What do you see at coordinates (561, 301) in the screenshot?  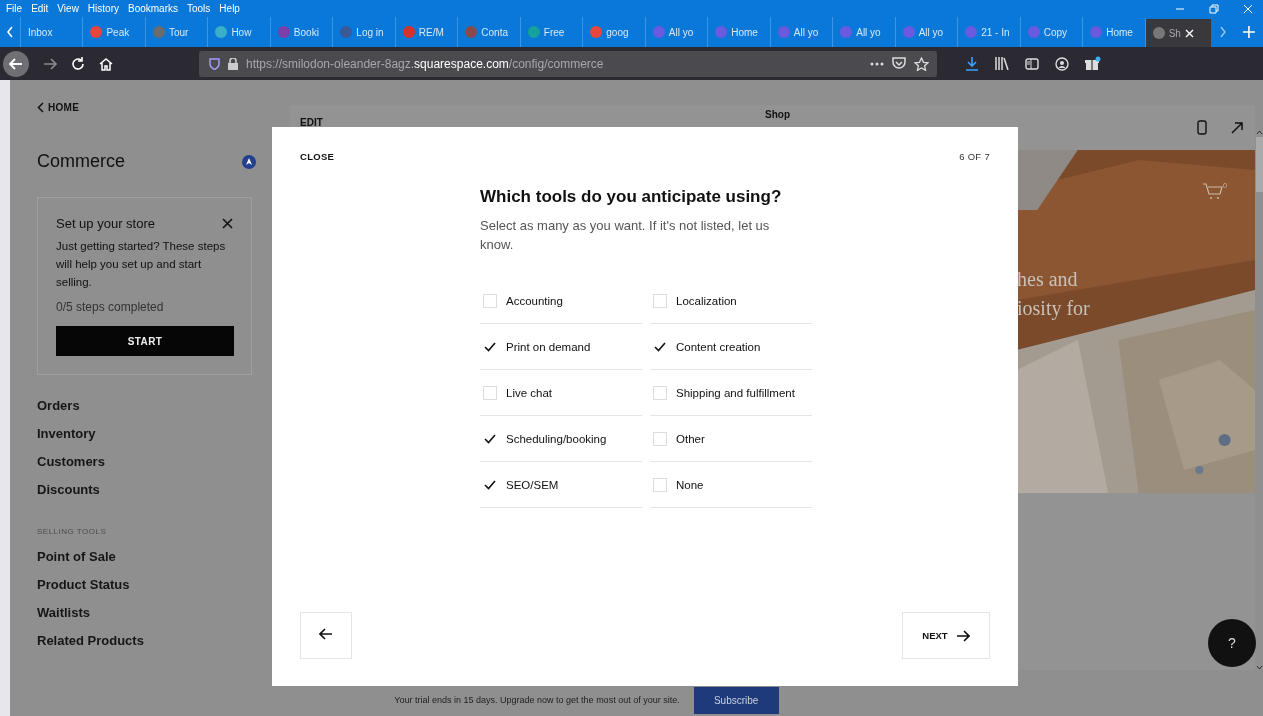 I see `tool-option: Accounting` at bounding box center [561, 301].